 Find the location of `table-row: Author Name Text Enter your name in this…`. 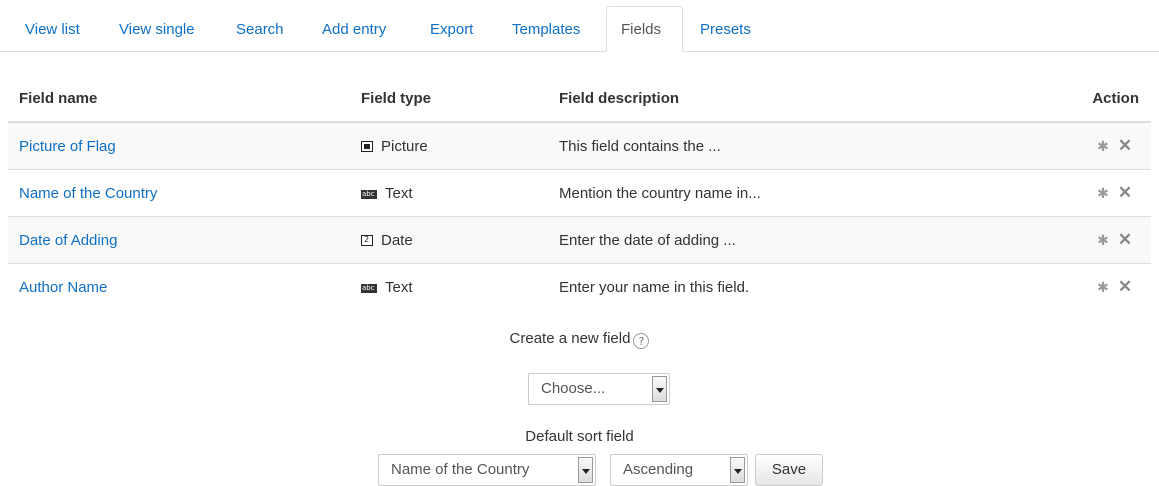

table-row: Author Name Text Enter your name in this… is located at coordinates (579, 286).